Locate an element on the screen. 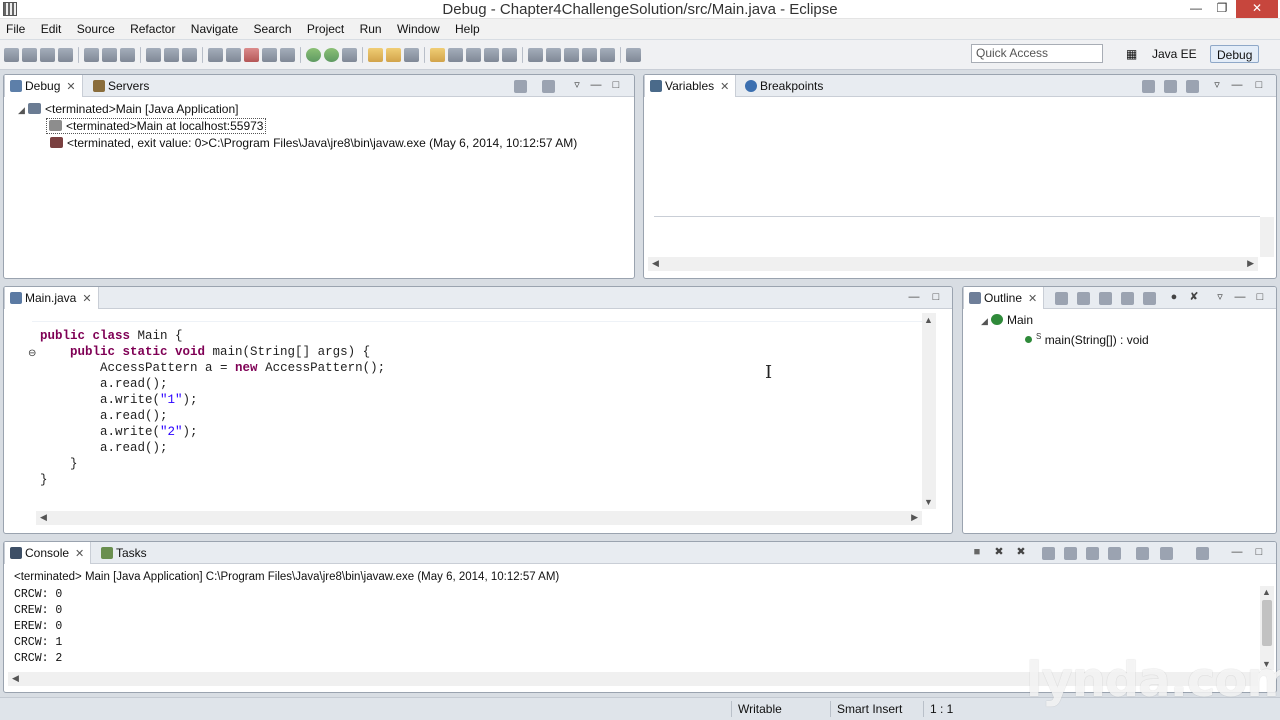  tab-servers: Servers is located at coordinates (121, 86).